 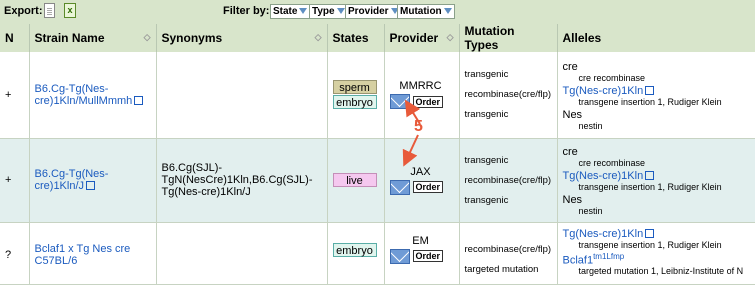 What do you see at coordinates (246, 11) in the screenshot?
I see `filter-label: Filter by:` at bounding box center [246, 11].